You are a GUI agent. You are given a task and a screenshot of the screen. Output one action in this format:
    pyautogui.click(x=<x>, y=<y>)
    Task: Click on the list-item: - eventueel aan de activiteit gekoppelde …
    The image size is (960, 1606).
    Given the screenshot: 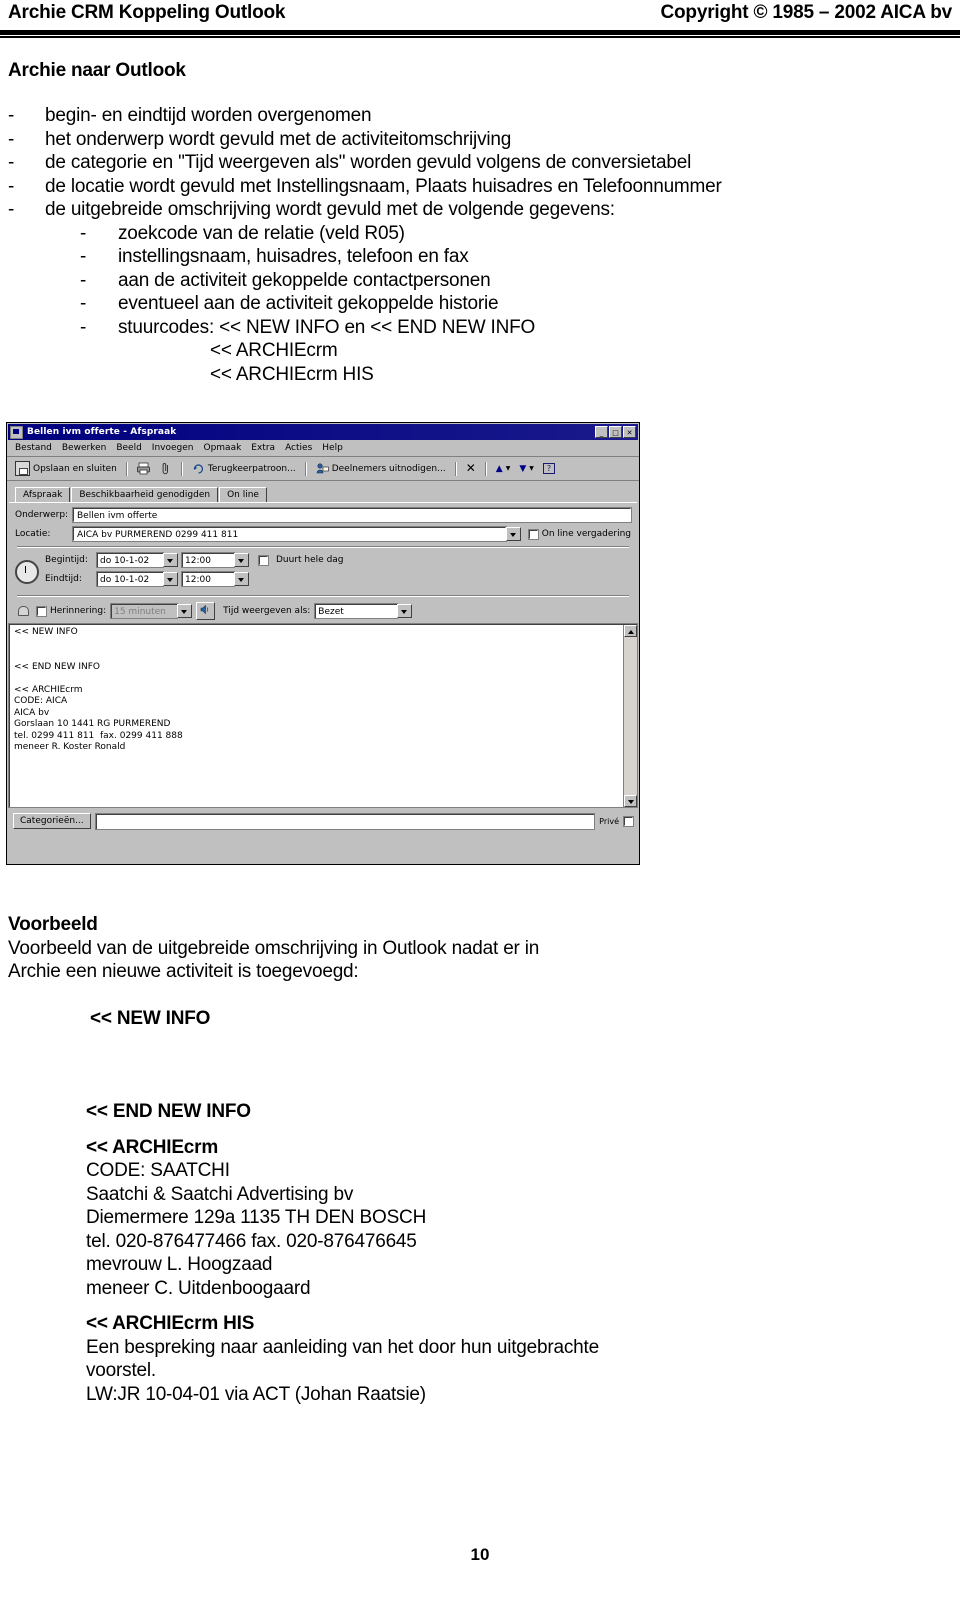 What is the action you would take?
    pyautogui.click(x=480, y=304)
    